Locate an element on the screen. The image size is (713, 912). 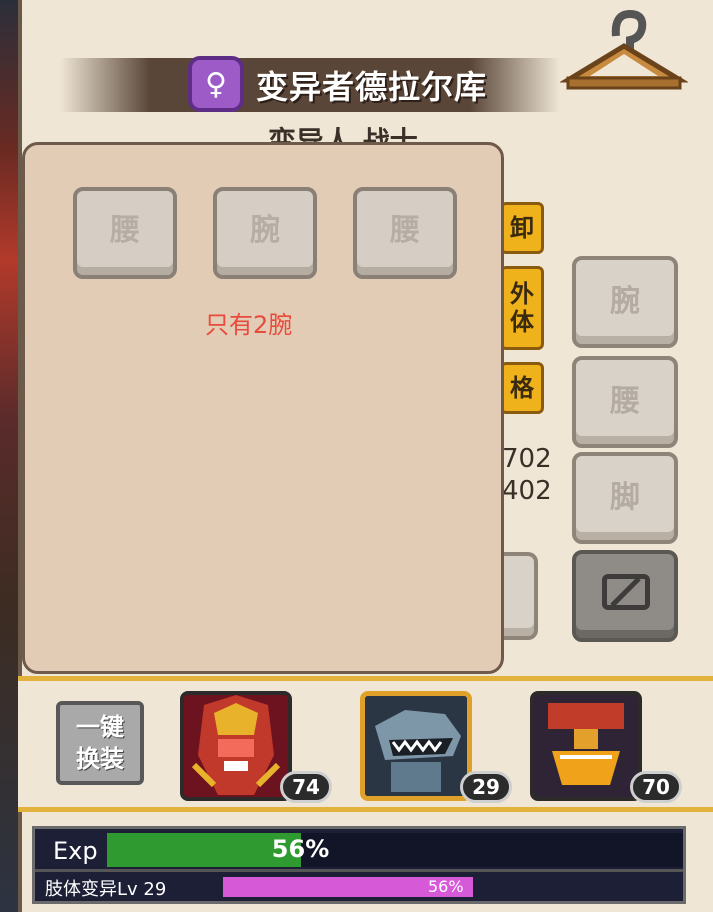
slot-label: 脚 is located at coordinates (625, 497).